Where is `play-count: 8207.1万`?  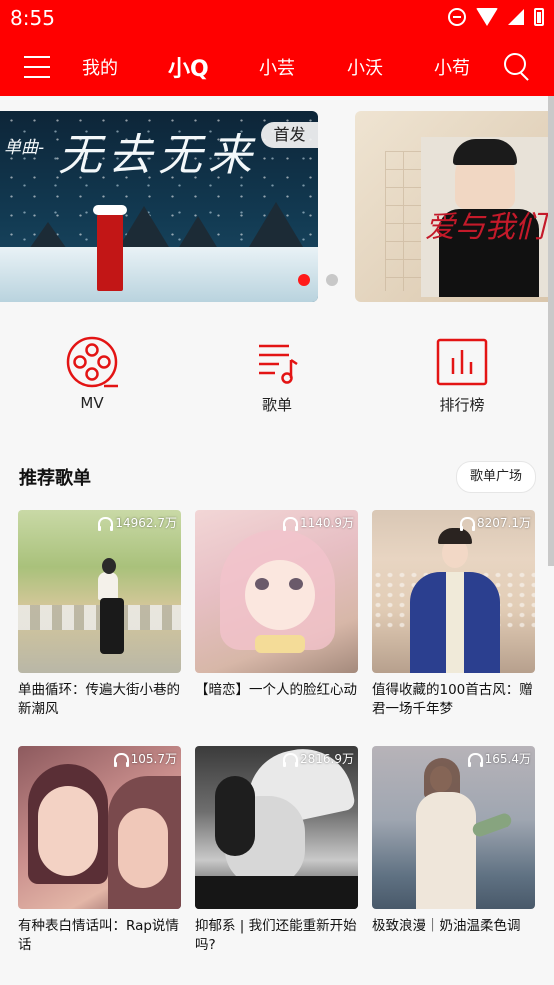
play-count: 8207.1万 is located at coordinates (495, 522).